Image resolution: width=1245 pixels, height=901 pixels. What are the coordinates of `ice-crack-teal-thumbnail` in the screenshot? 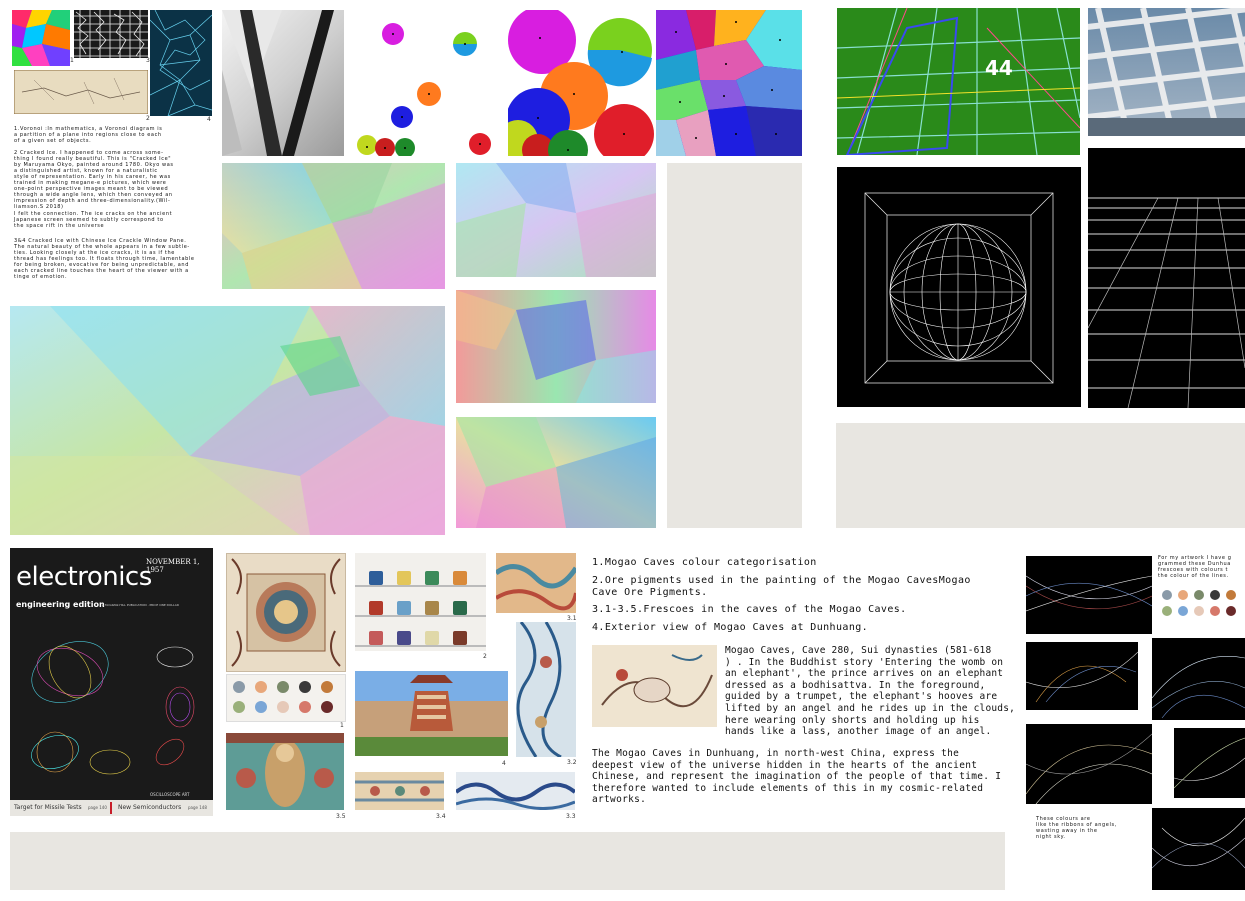 It's located at (181, 63).